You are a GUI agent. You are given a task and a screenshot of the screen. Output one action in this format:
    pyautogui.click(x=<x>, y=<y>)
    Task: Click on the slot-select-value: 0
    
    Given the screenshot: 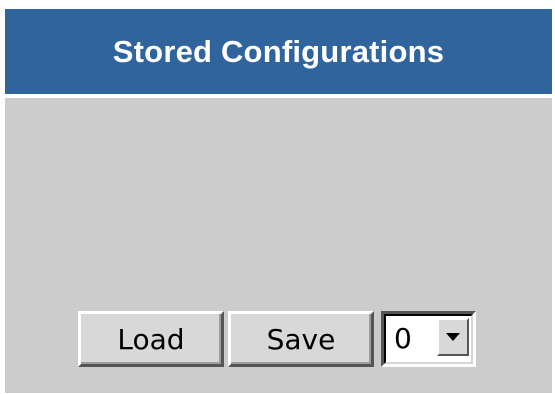 What is the action you would take?
    pyautogui.click(x=403, y=338)
    